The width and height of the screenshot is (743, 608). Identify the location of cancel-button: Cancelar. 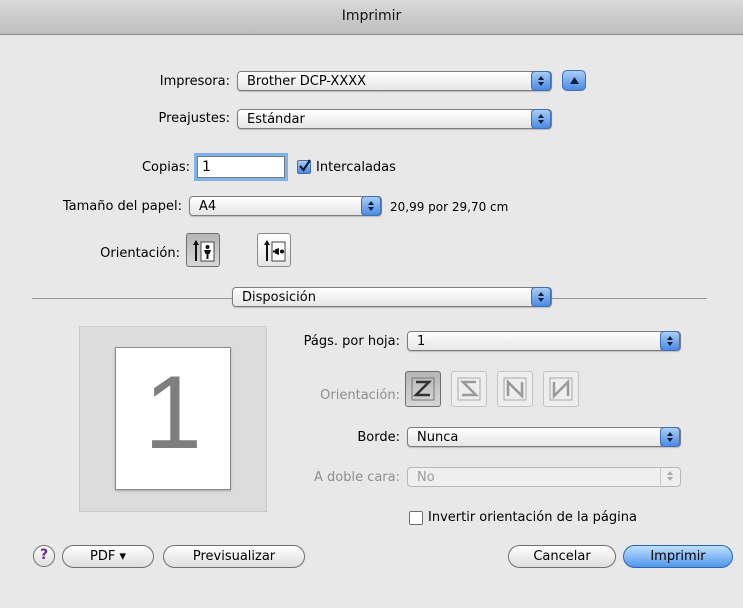
(562, 556).